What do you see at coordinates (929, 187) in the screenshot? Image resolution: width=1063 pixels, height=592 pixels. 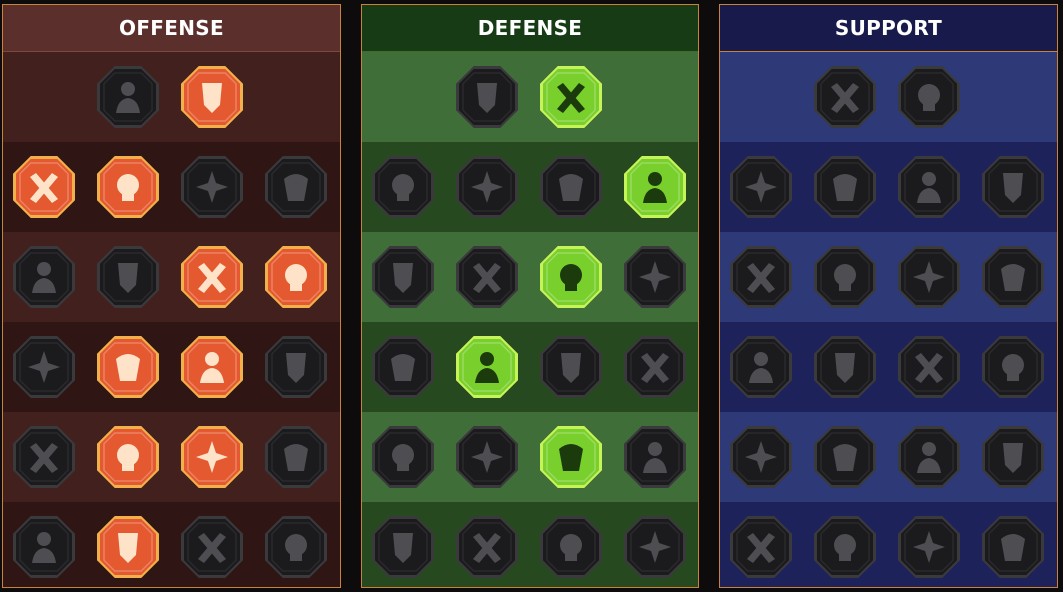 I see `talent-node-flaming-skull` at bounding box center [929, 187].